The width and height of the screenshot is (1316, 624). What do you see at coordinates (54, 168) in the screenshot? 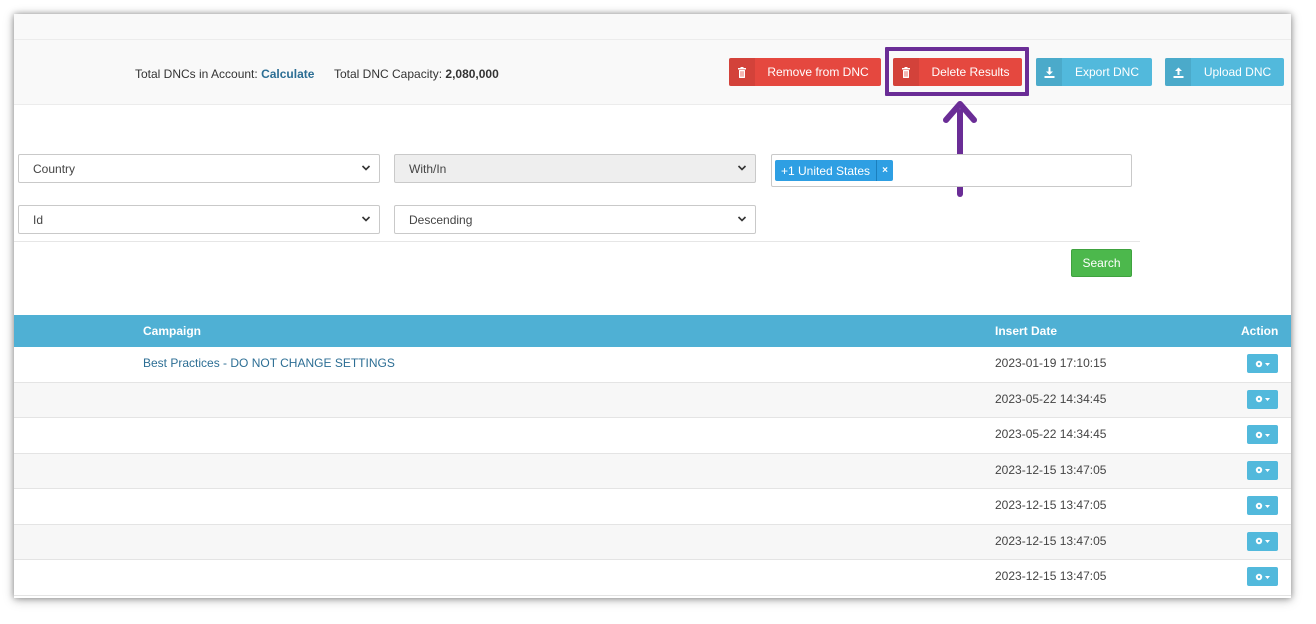
I see `filter-field-value: Country` at bounding box center [54, 168].